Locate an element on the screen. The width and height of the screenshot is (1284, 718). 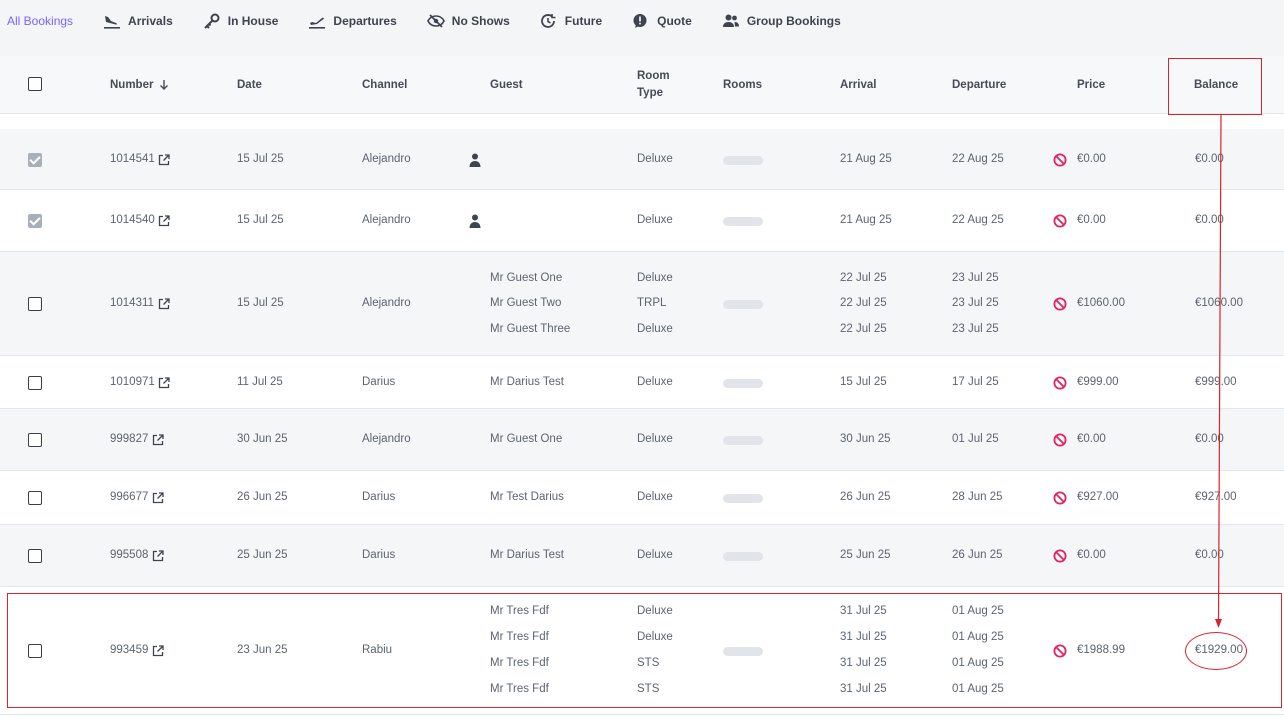
sort-arrow-down-icon is located at coordinates (164, 85).